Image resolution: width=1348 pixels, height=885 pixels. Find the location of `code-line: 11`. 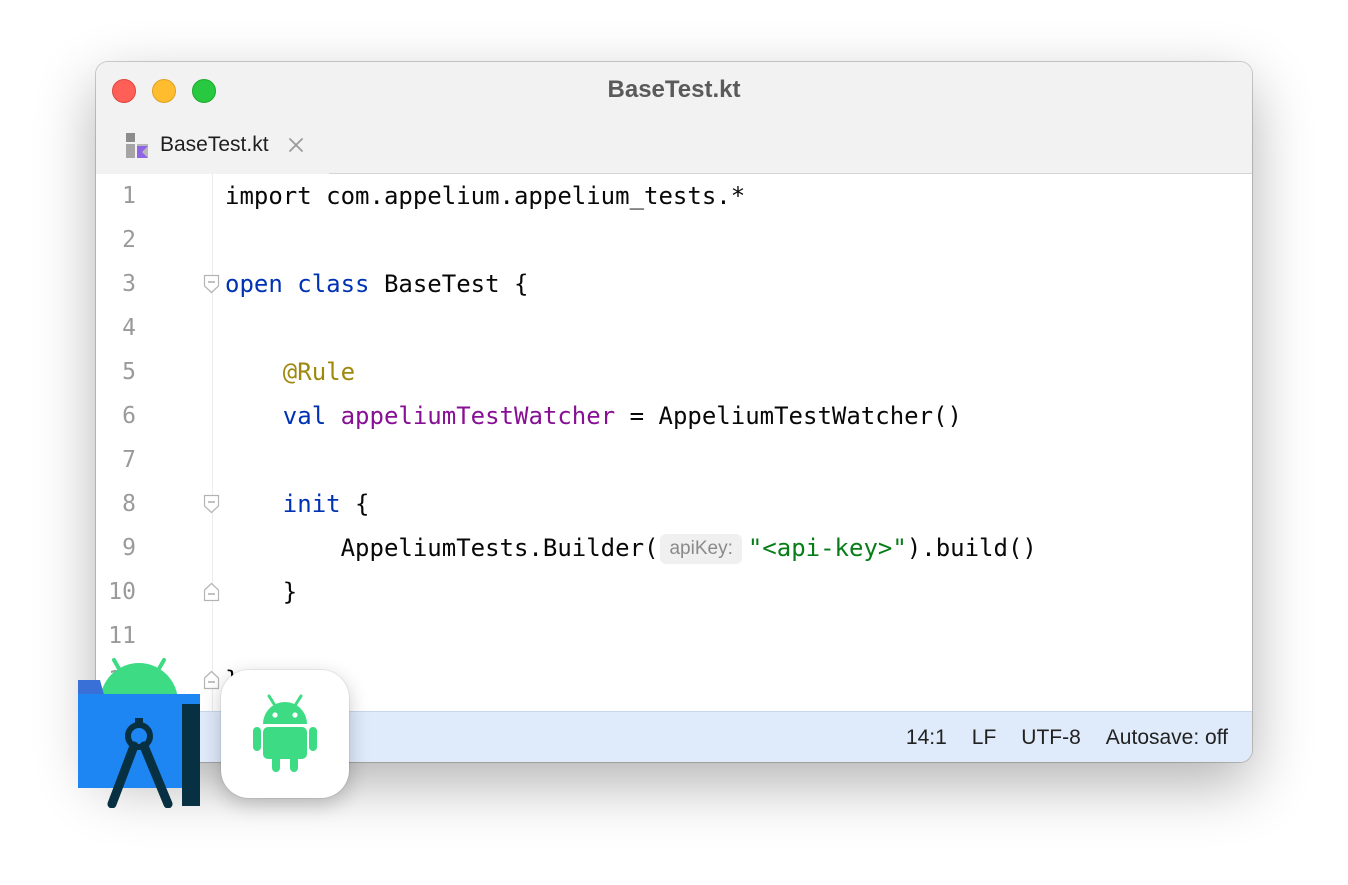

code-line: 11 is located at coordinates (674, 636).